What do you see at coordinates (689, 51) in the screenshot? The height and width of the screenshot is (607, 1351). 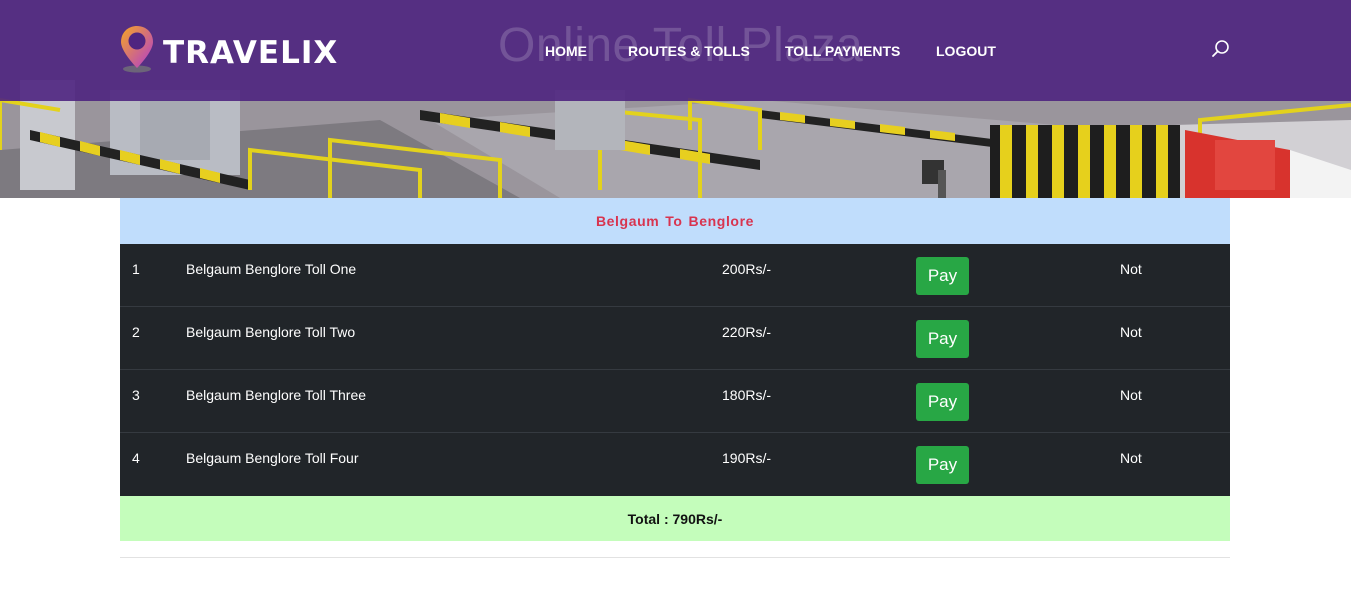 I see `nav-routes-tolls-link: ROUTES & TOLLS` at bounding box center [689, 51].